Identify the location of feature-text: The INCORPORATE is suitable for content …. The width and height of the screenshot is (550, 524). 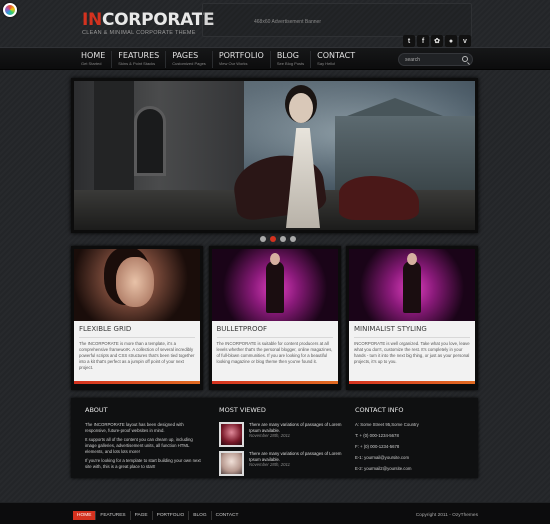
(274, 352).